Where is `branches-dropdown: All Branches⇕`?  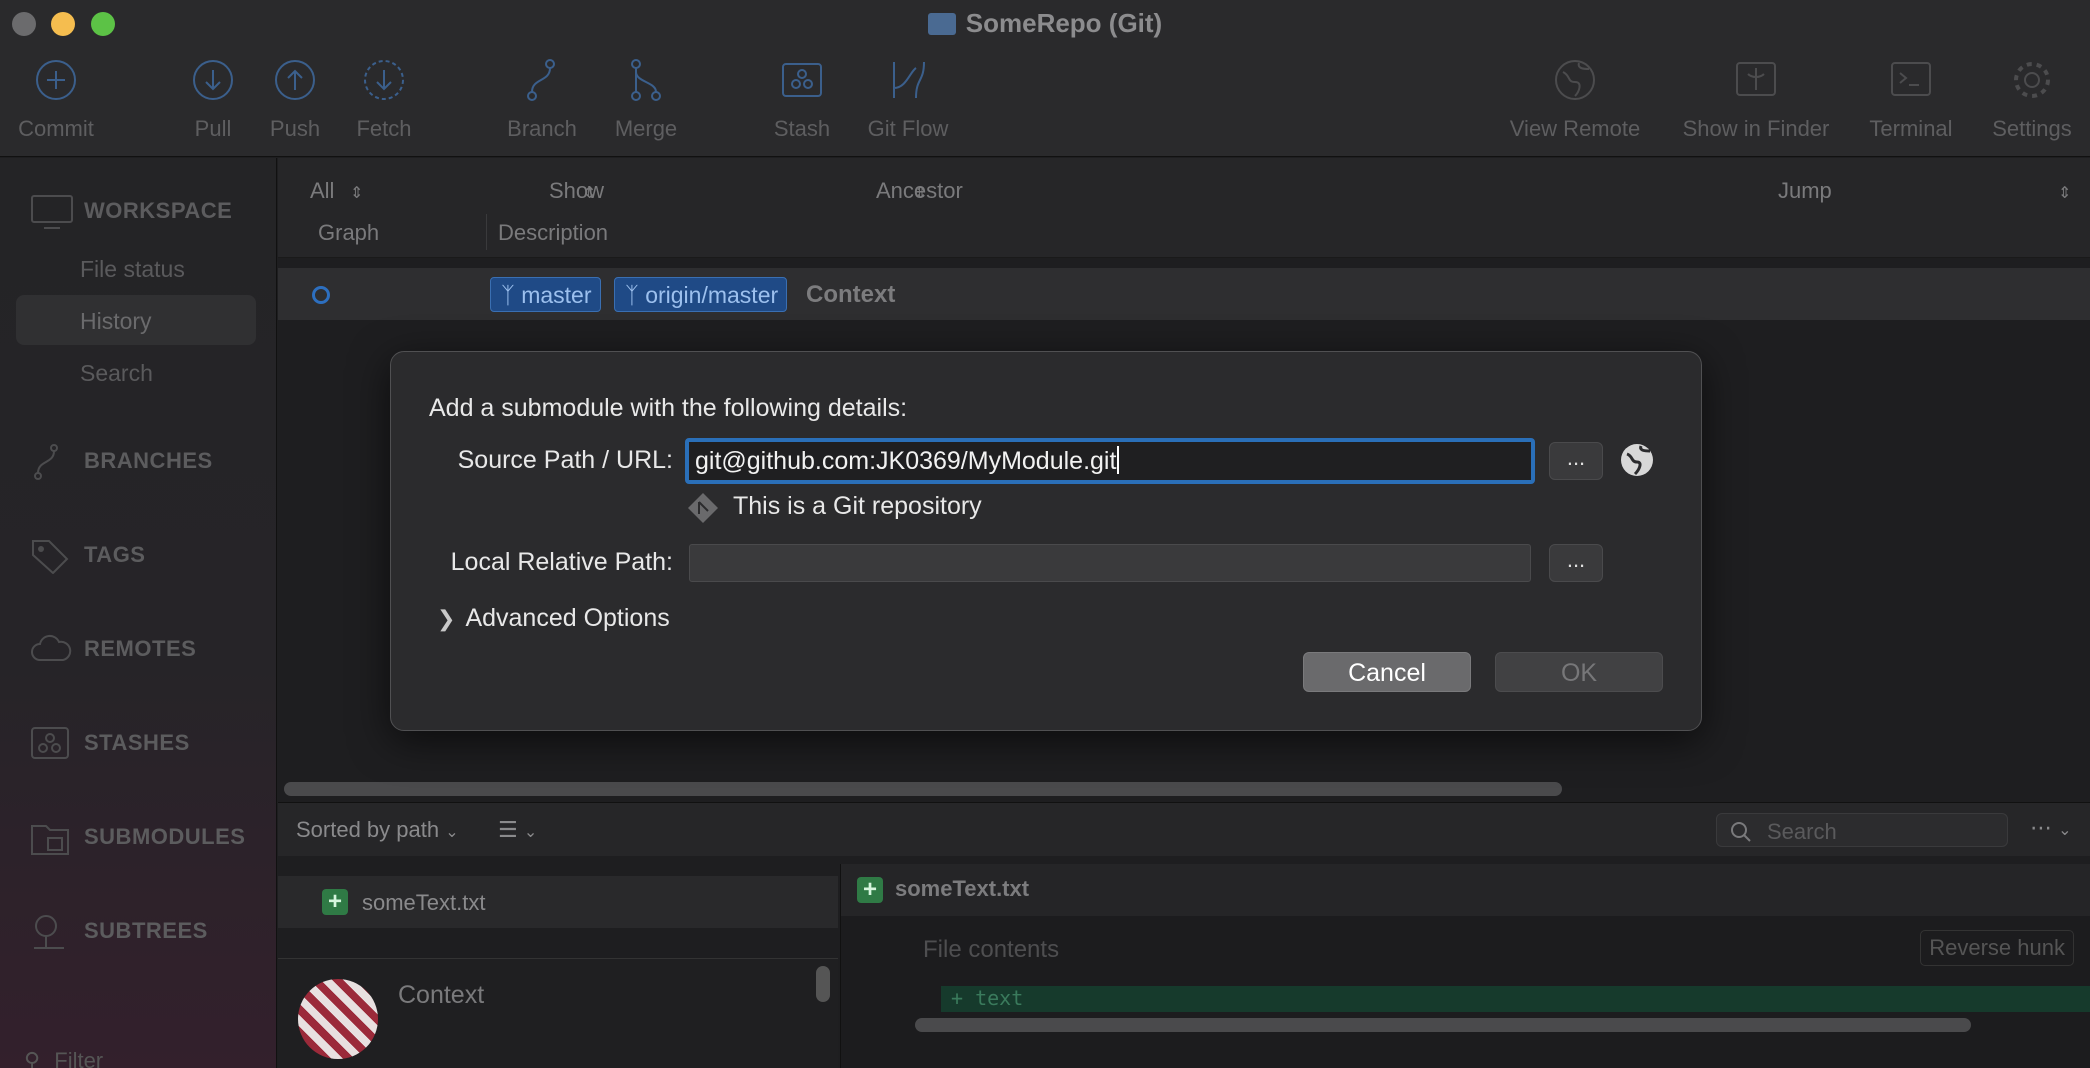
branches-dropdown: All Branches⇕ is located at coordinates (356, 198).